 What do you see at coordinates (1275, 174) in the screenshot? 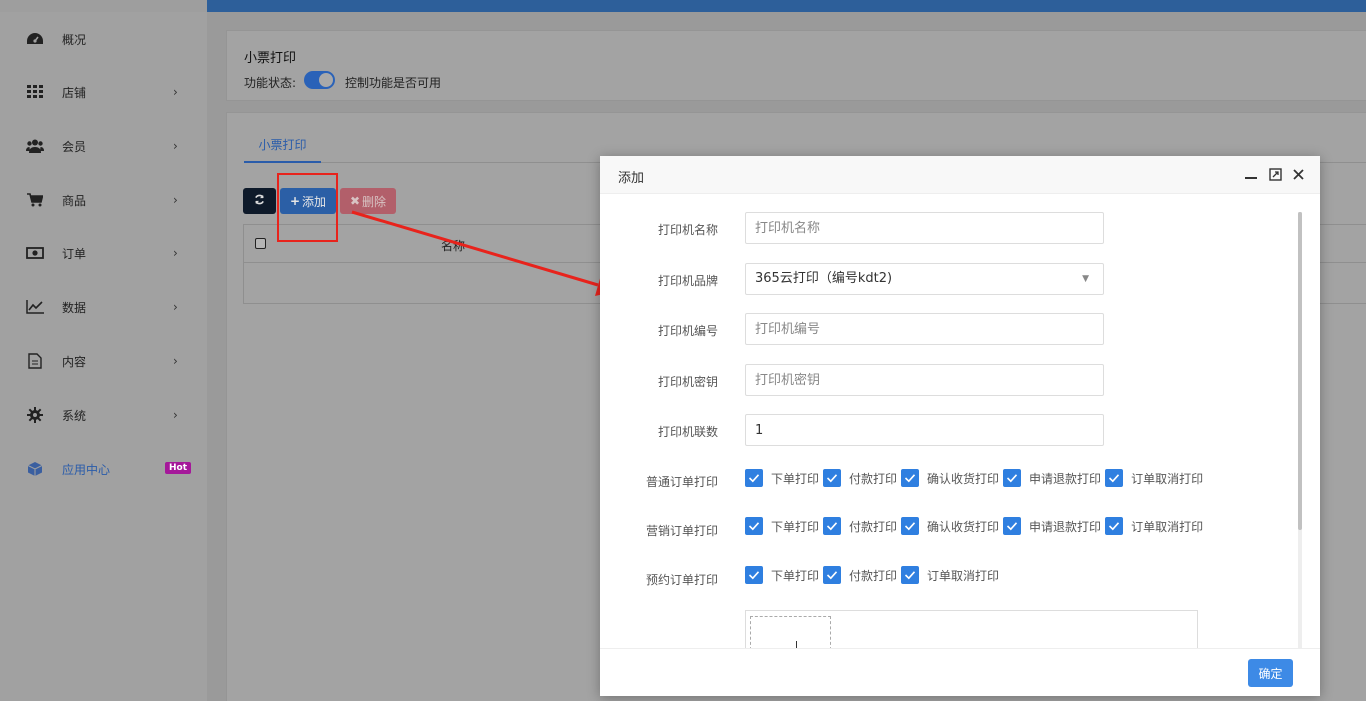
I see `maximize-icon` at bounding box center [1275, 174].